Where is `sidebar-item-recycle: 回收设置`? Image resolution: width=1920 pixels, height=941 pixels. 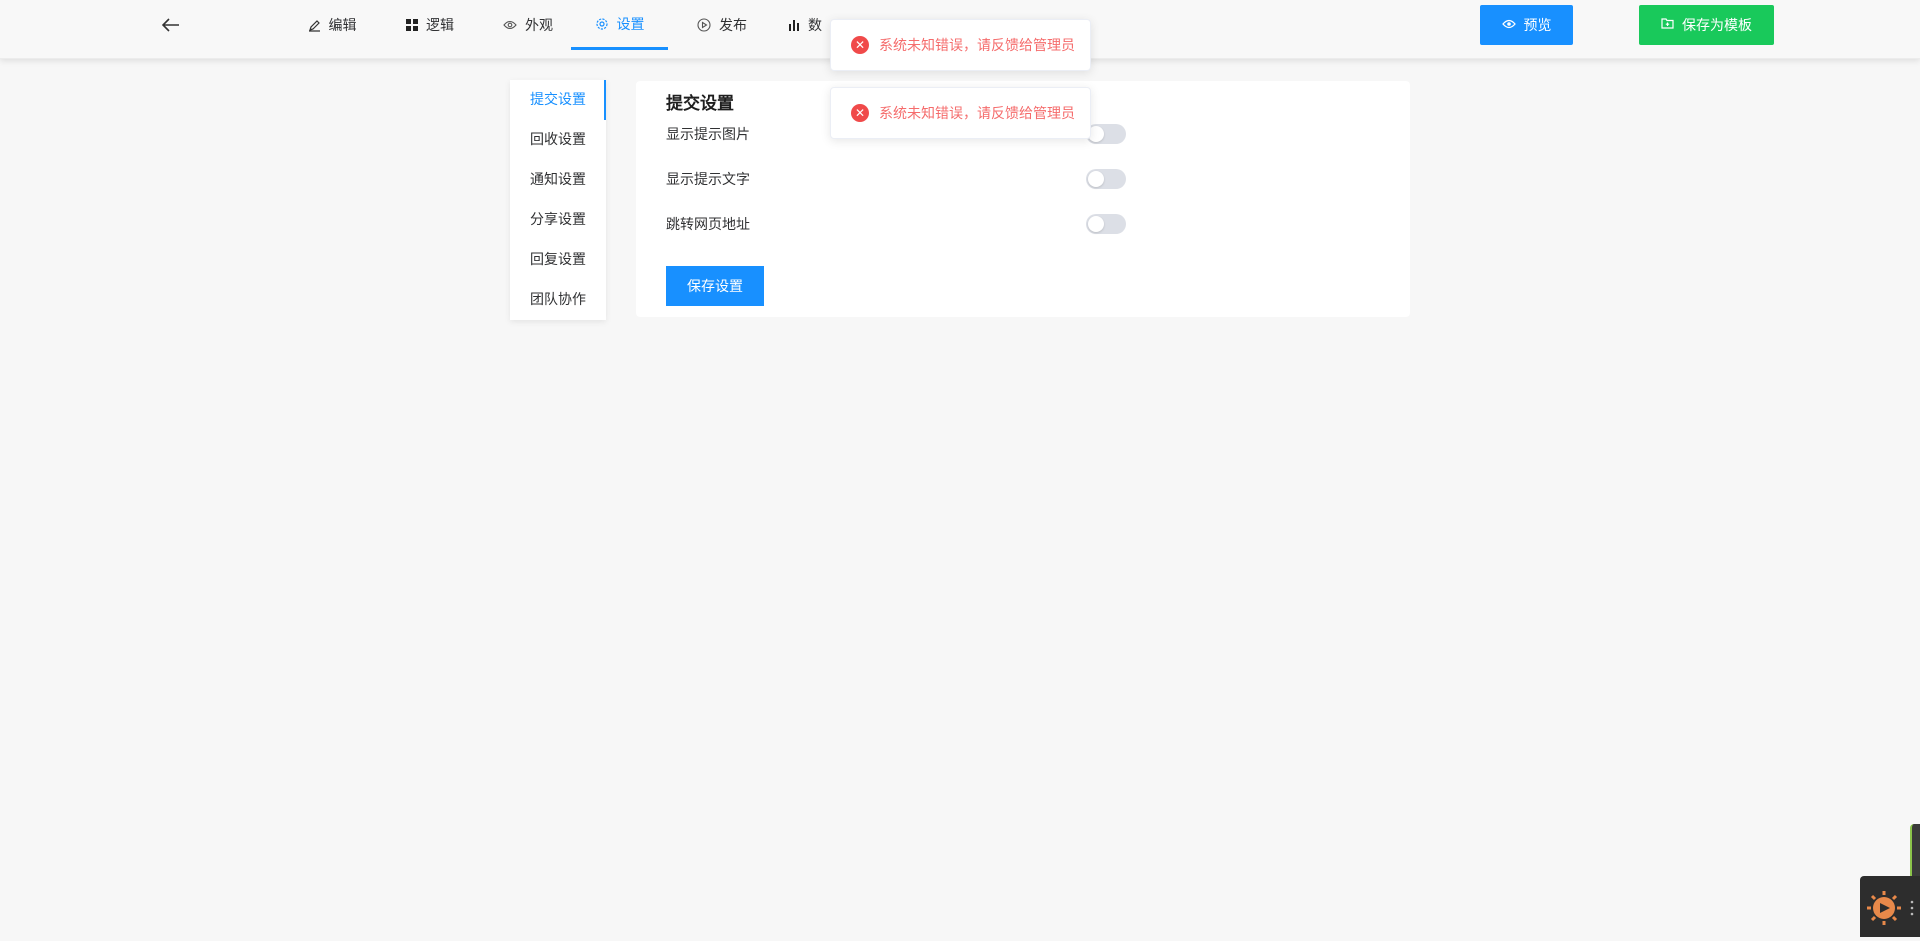 sidebar-item-recycle: 回收设置 is located at coordinates (558, 140).